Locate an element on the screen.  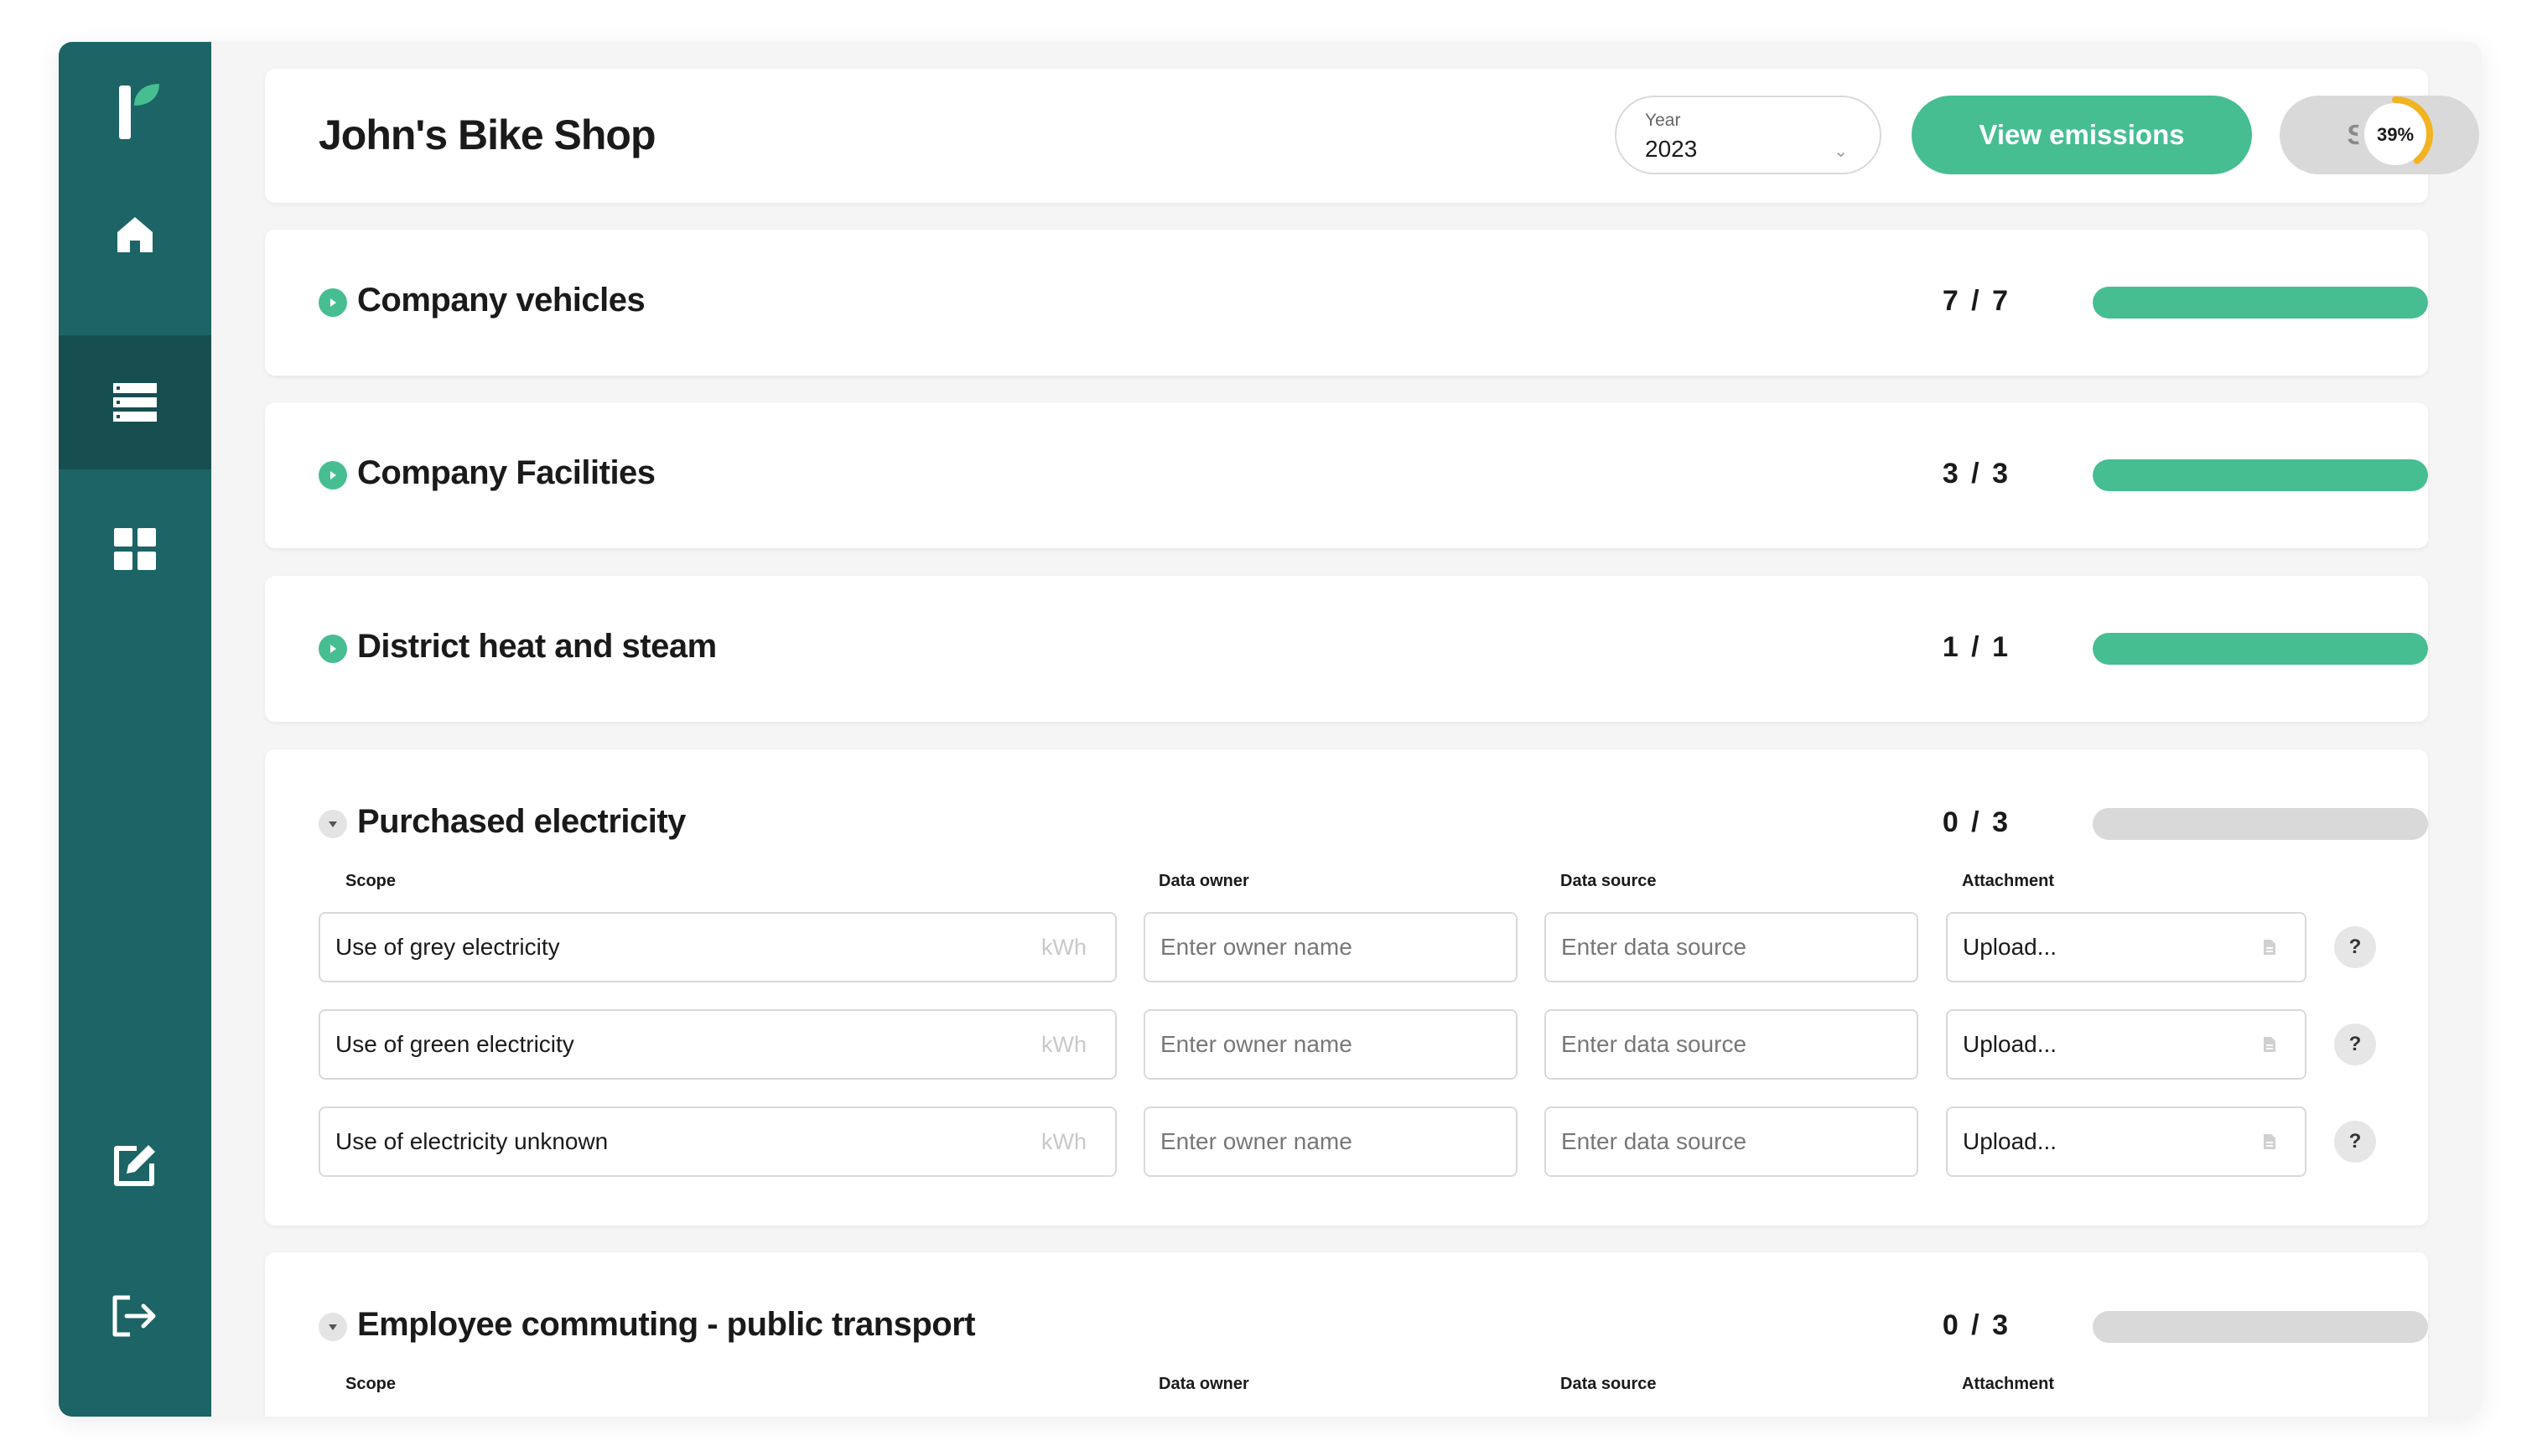
year-select: Year 2023 ⌄ is located at coordinates (1748, 135).